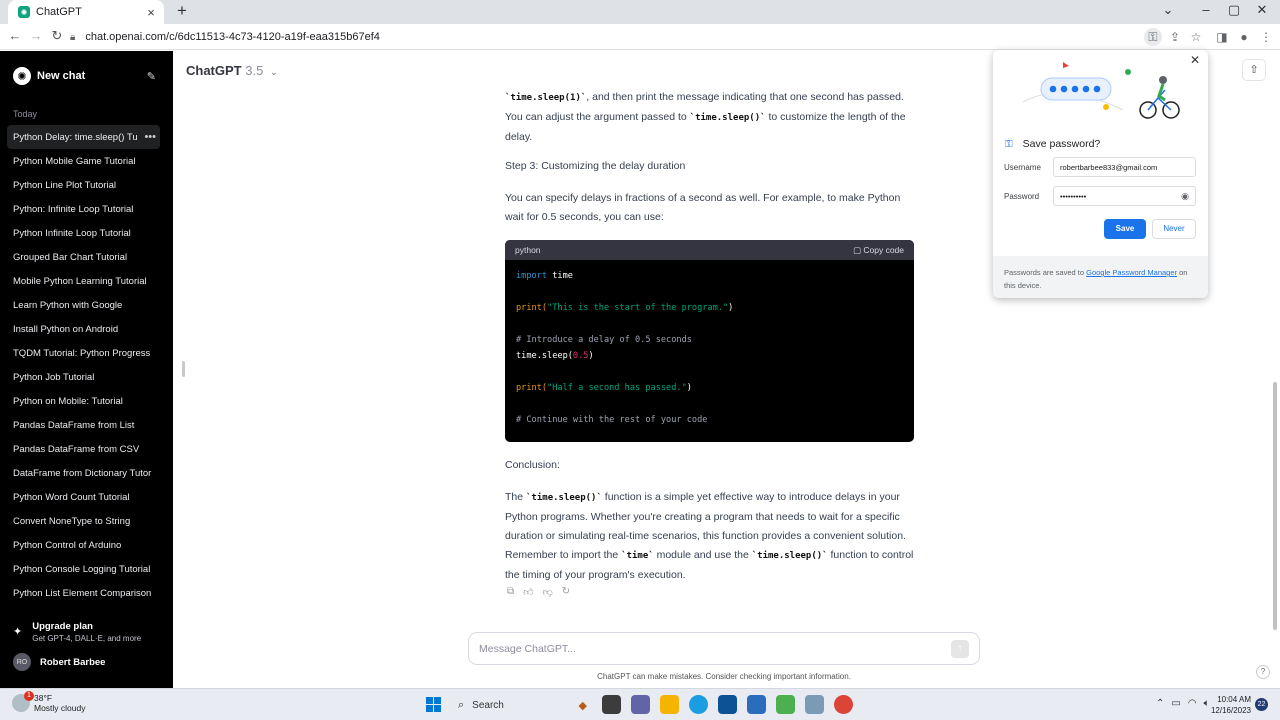 Image resolution: width=1280 pixels, height=720 pixels. I want to click on model-selector: ChatGPT 3.5 ⌄, so click(232, 70).